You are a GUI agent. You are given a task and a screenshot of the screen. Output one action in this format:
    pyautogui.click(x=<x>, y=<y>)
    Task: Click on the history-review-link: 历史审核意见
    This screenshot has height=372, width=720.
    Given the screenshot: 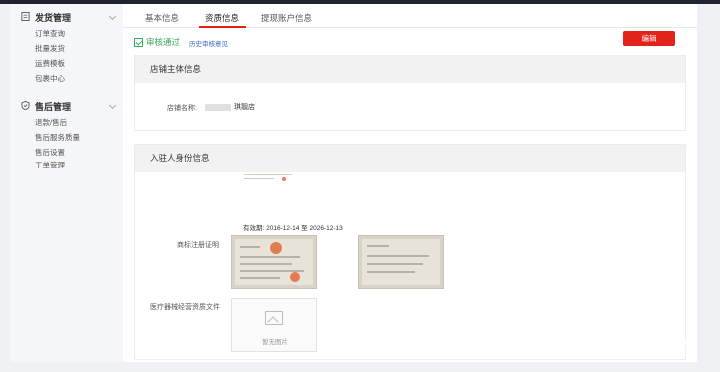 What is the action you would take?
    pyautogui.click(x=208, y=43)
    